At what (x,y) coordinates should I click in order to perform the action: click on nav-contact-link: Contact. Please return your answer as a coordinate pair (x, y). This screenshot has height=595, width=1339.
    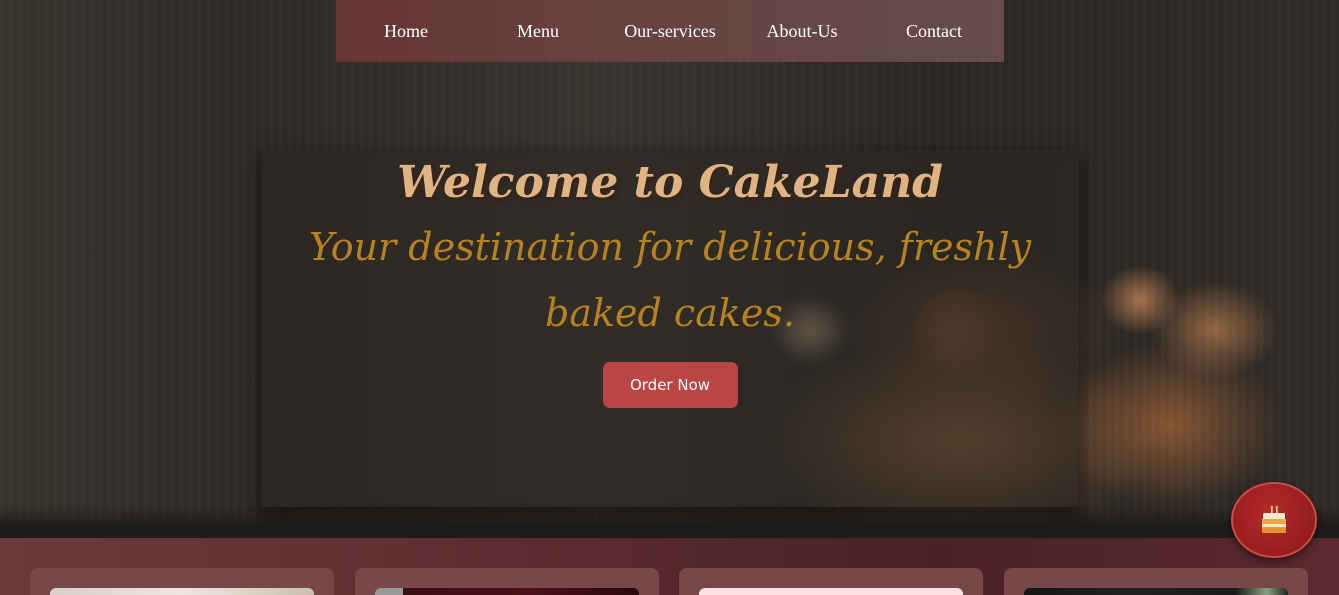
    Looking at the image, I should click on (934, 31).